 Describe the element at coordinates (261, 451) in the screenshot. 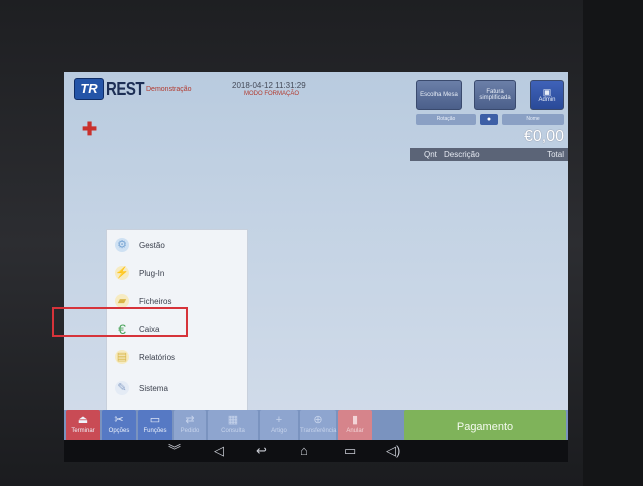

I see `back-icon: ↩` at that location.